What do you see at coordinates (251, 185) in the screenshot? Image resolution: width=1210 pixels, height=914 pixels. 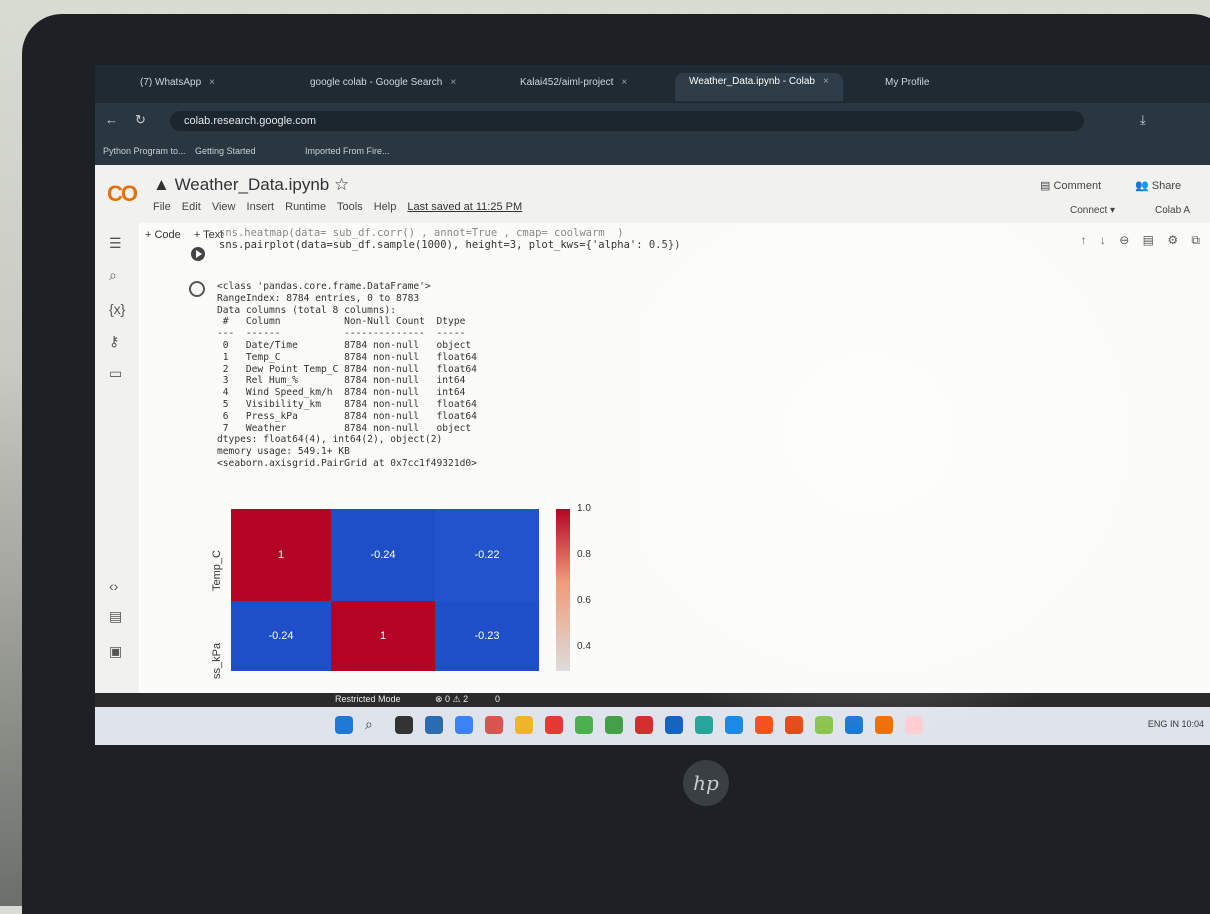 I see `notebook-title: ▲ Weather_Data.ipynb ☆` at bounding box center [251, 185].